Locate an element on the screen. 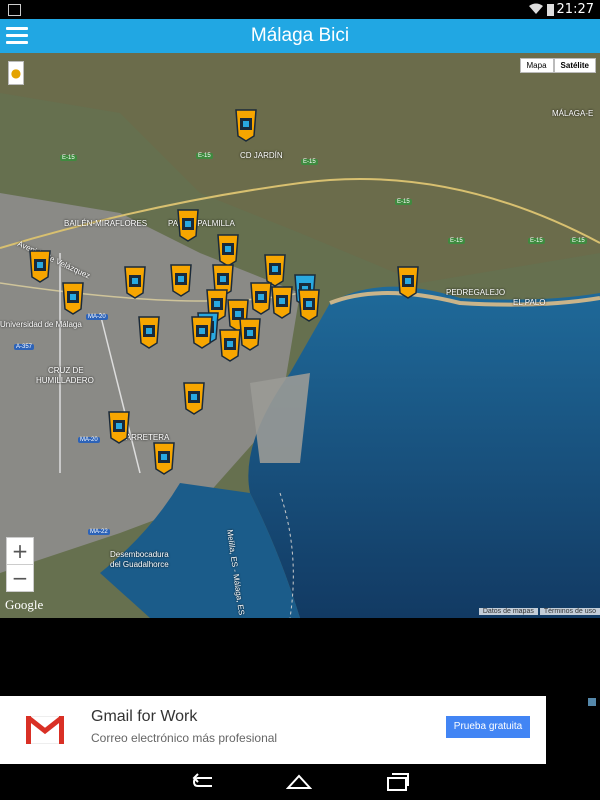 The height and width of the screenshot is (800, 600). map-type-selector: Mapa Satélite is located at coordinates (557, 65).